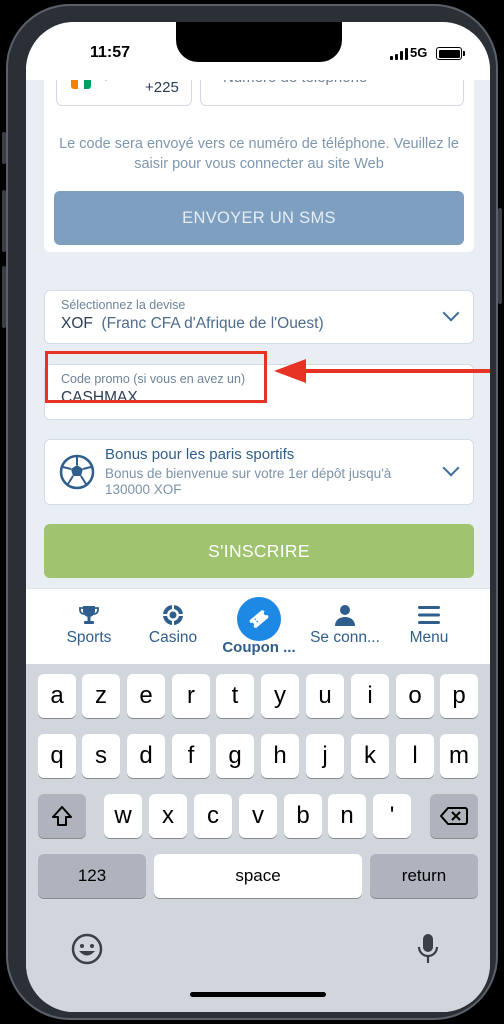 This screenshot has width=504, height=1024. Describe the element at coordinates (77, 472) in the screenshot. I see `soccer-ball-icon` at that location.